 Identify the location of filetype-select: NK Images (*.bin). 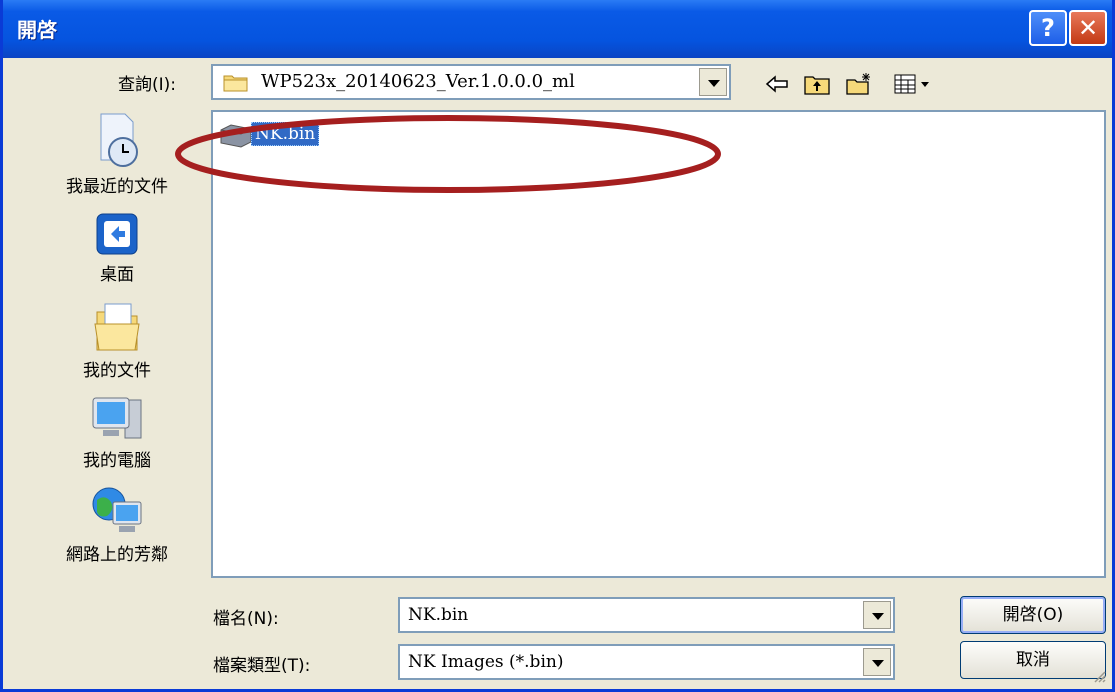
(646, 662).